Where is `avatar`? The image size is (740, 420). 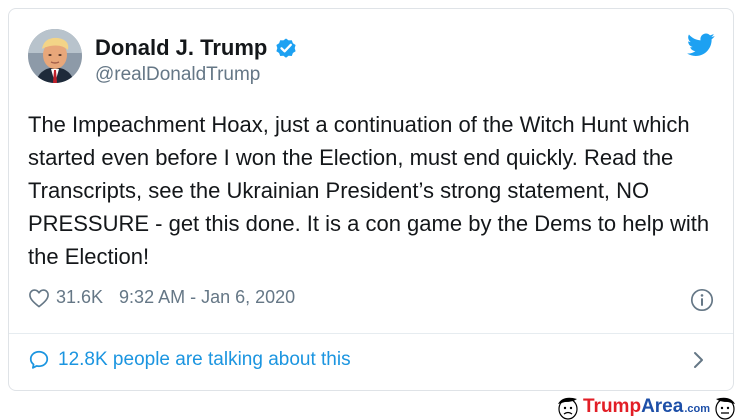
avatar is located at coordinates (55, 56).